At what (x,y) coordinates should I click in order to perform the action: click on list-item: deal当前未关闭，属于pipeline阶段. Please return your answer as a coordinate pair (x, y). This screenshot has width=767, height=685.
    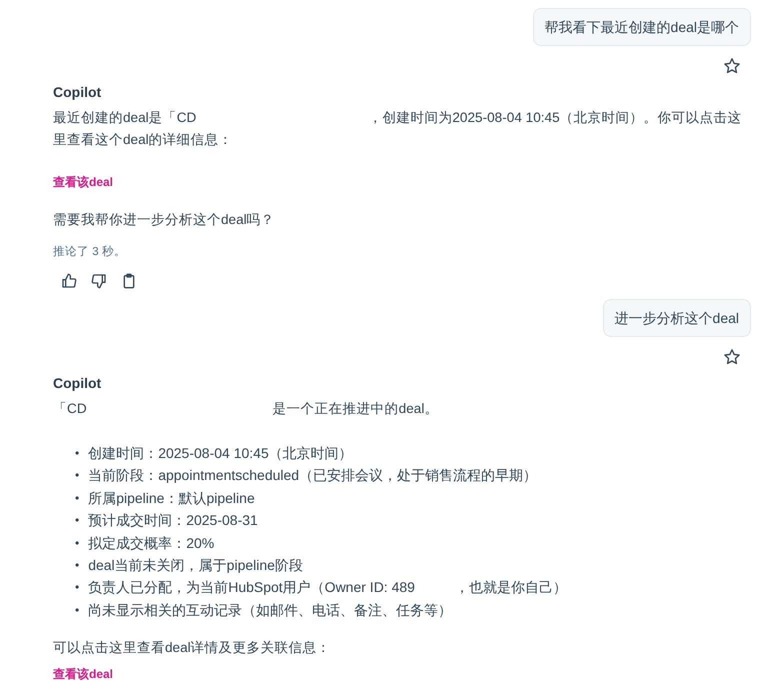
    Looking at the image, I should click on (195, 566).